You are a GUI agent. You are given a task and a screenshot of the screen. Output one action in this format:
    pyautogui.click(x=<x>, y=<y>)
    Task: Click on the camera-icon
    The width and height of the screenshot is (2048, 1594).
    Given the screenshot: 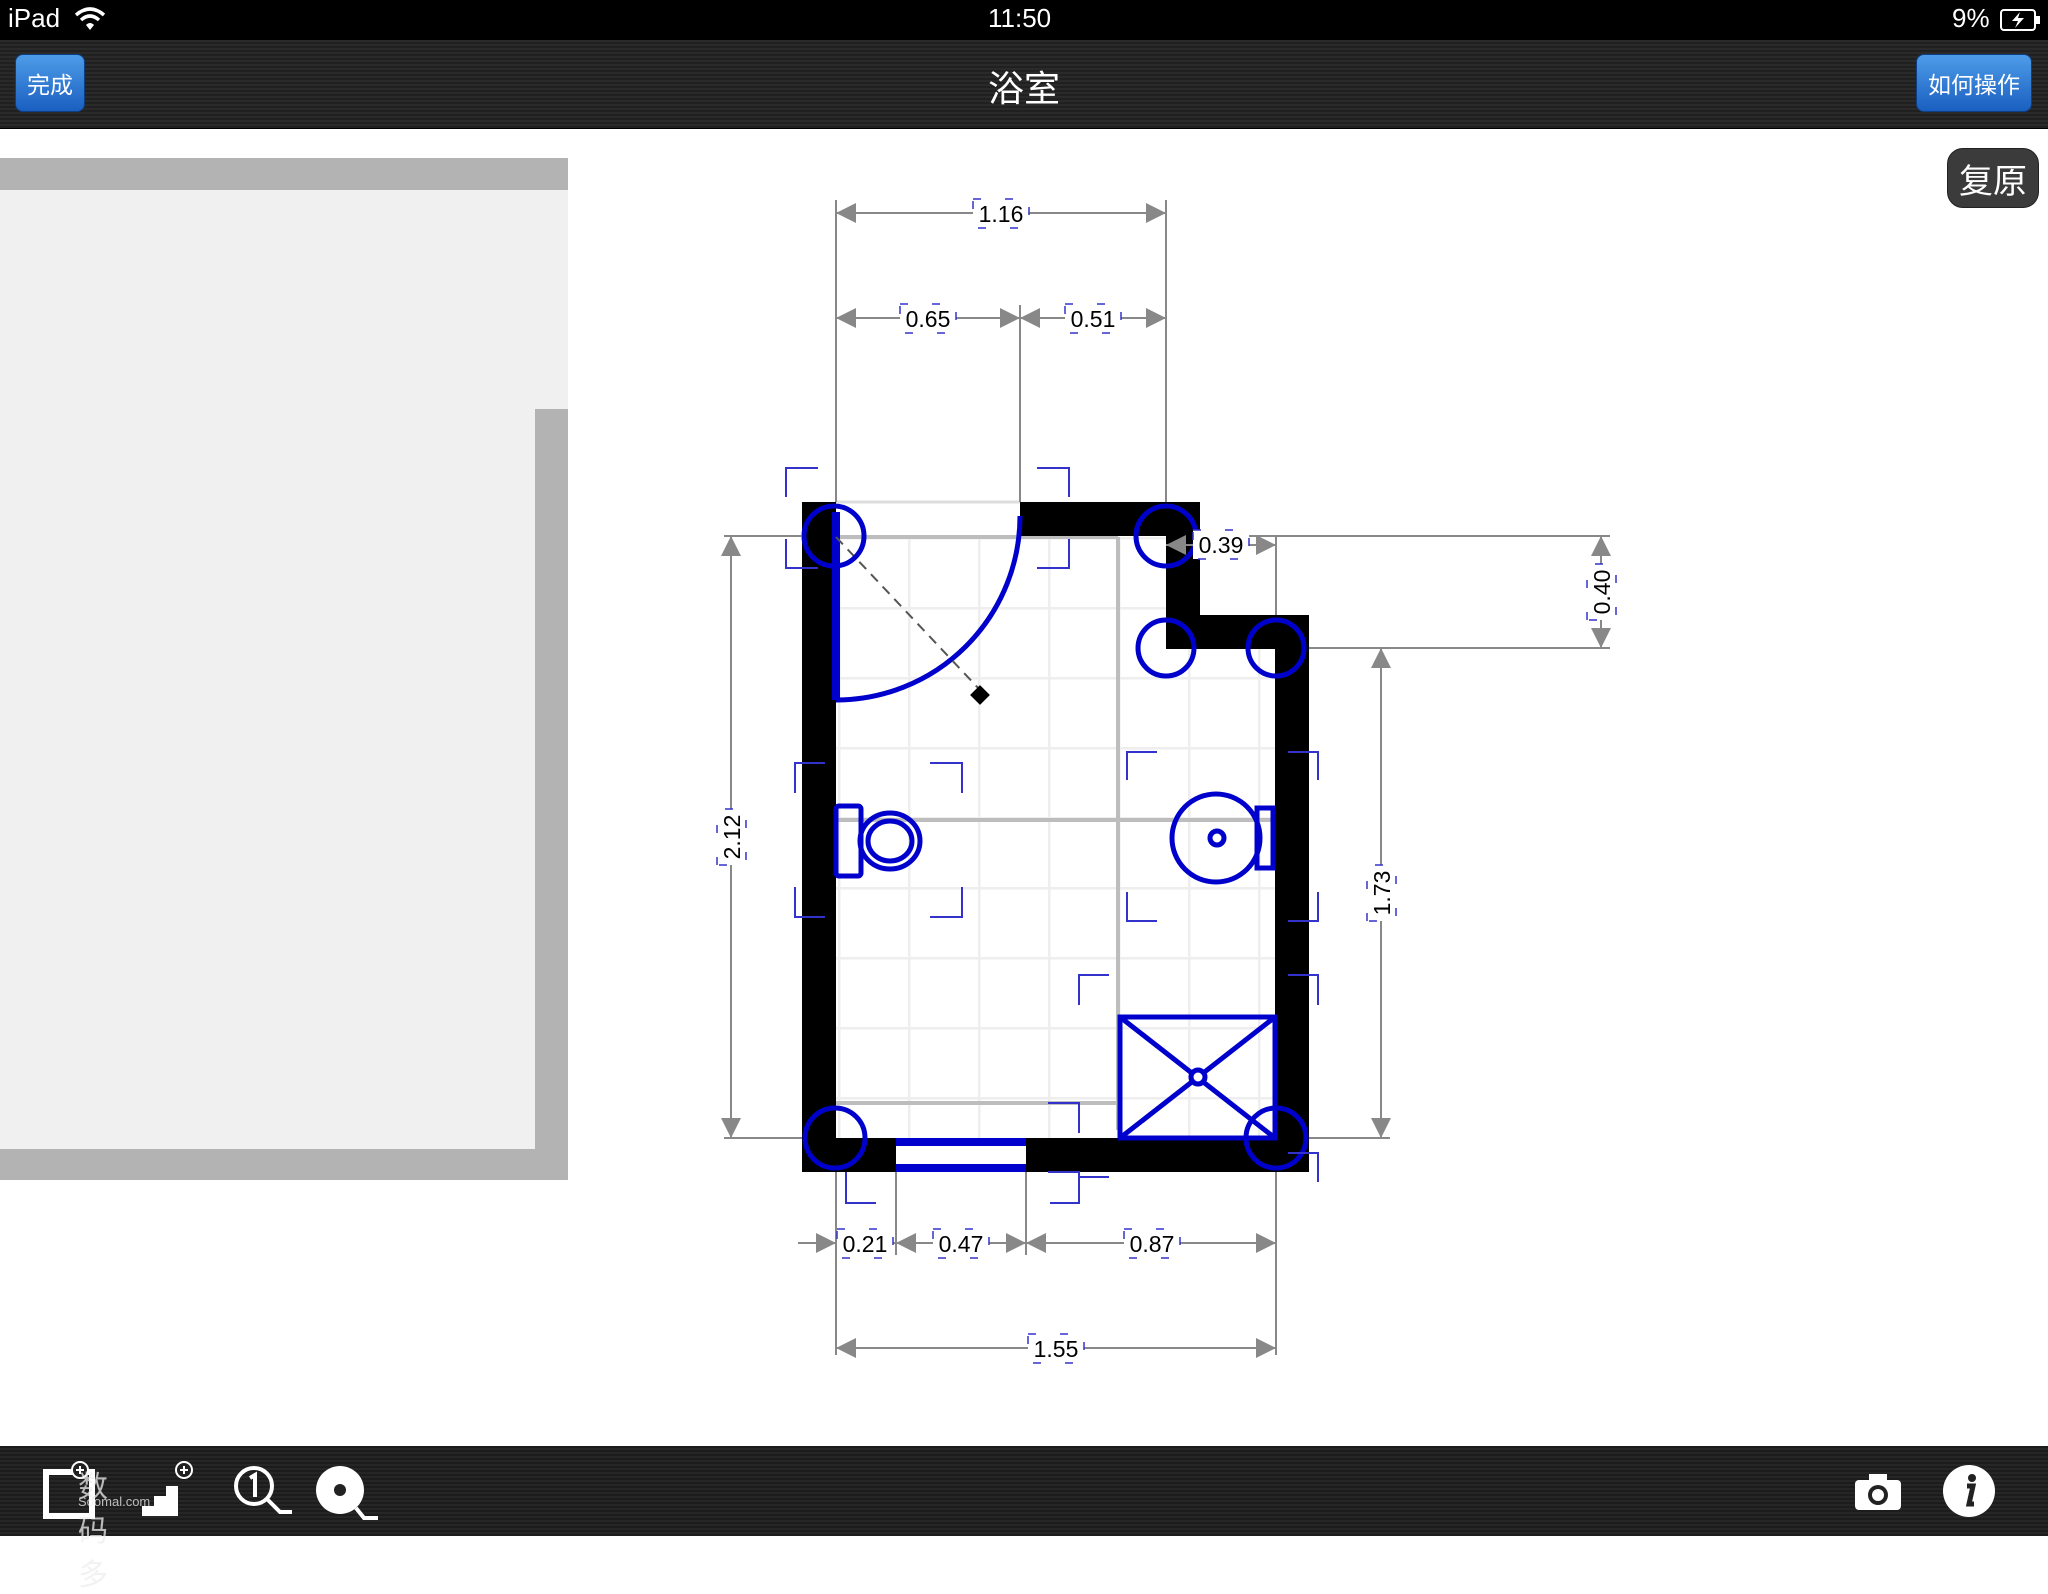 What is the action you would take?
    pyautogui.click(x=1878, y=1492)
    